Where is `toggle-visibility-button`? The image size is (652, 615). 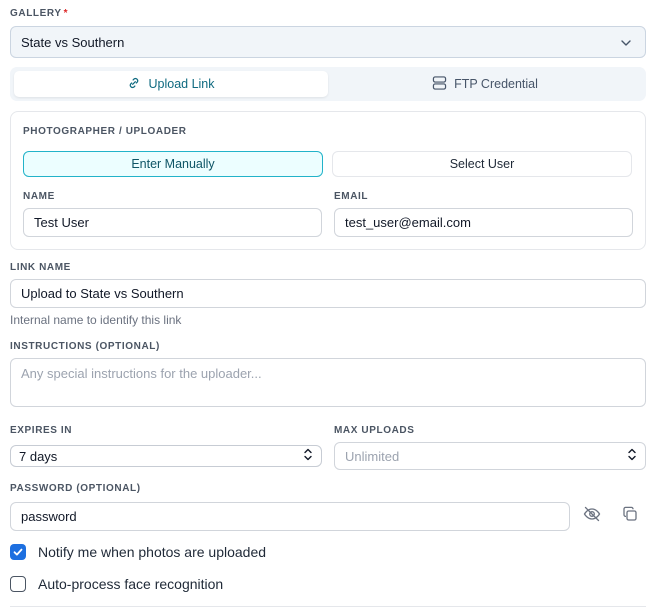 toggle-visibility-button is located at coordinates (592, 516).